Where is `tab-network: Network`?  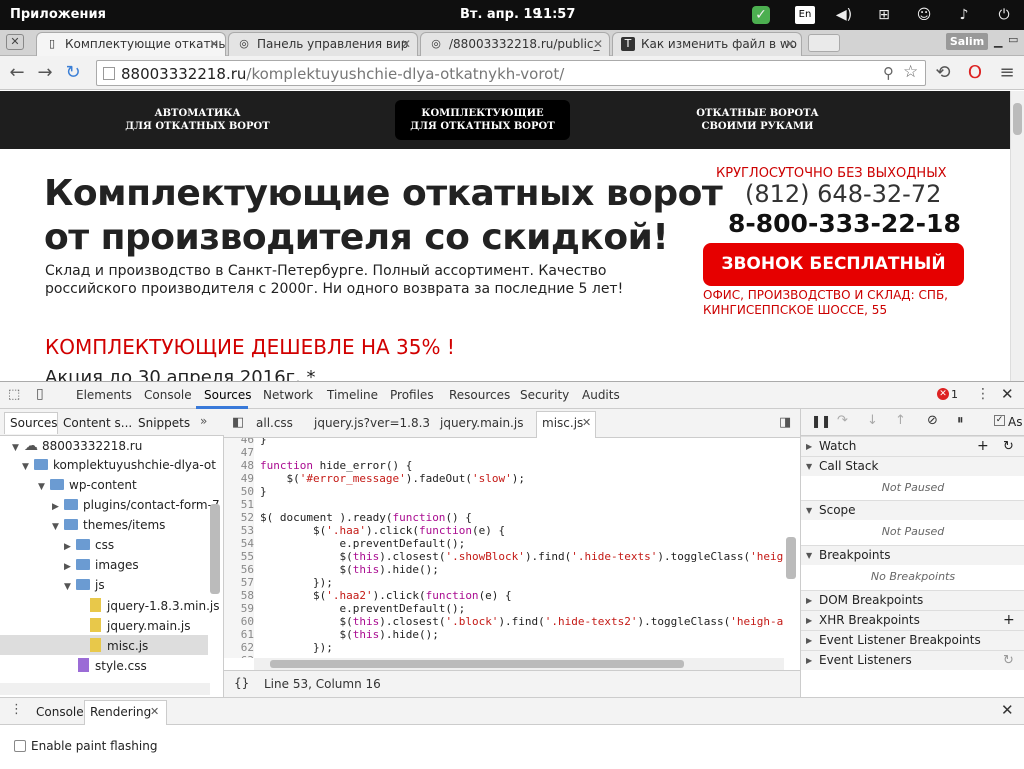 tab-network: Network is located at coordinates (288, 395).